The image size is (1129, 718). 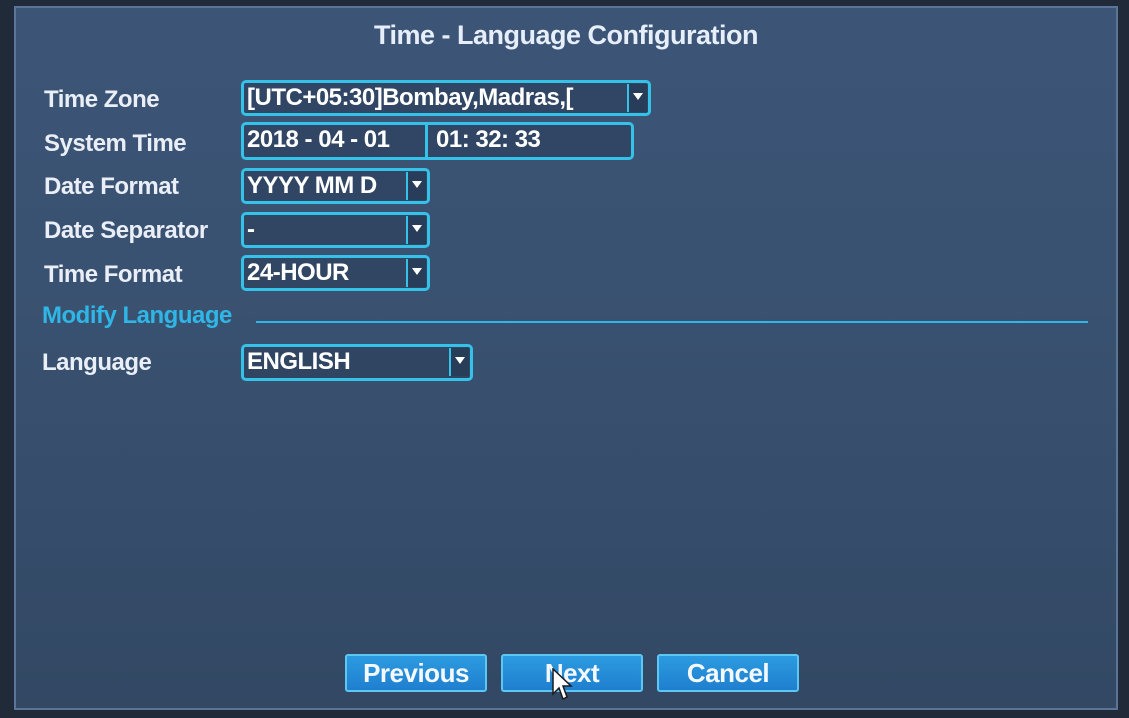 I want to click on date-format-value: YYYY MM D, so click(x=312, y=185).